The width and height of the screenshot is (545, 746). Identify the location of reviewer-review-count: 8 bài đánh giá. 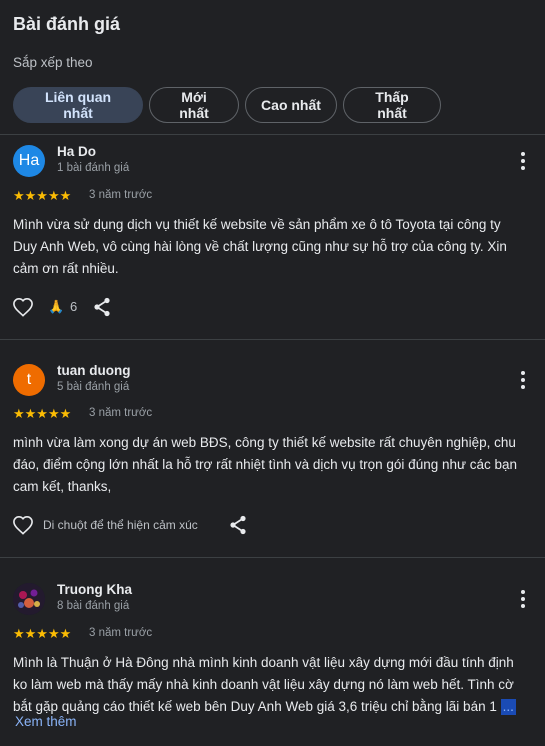
(93, 606).